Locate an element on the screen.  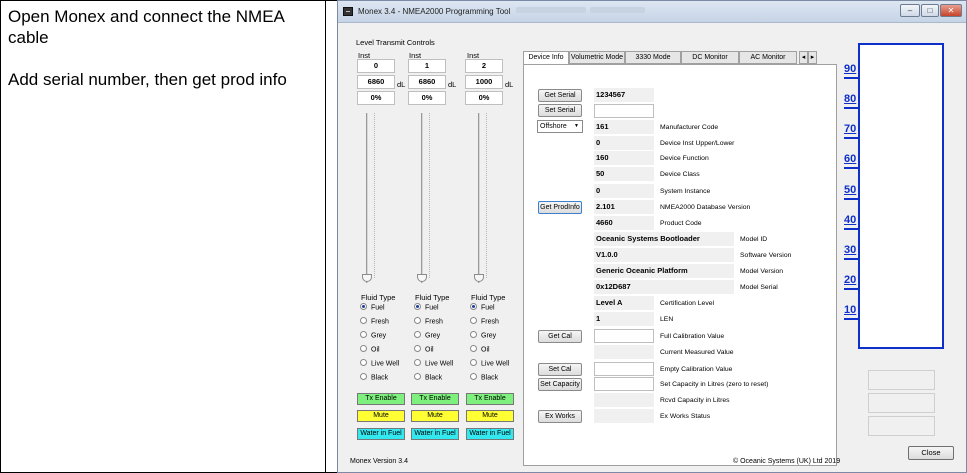
device-function-value: 160 is located at coordinates (624, 158).